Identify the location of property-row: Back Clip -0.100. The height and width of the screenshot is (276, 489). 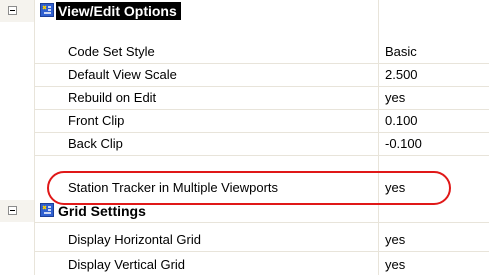
(244, 143).